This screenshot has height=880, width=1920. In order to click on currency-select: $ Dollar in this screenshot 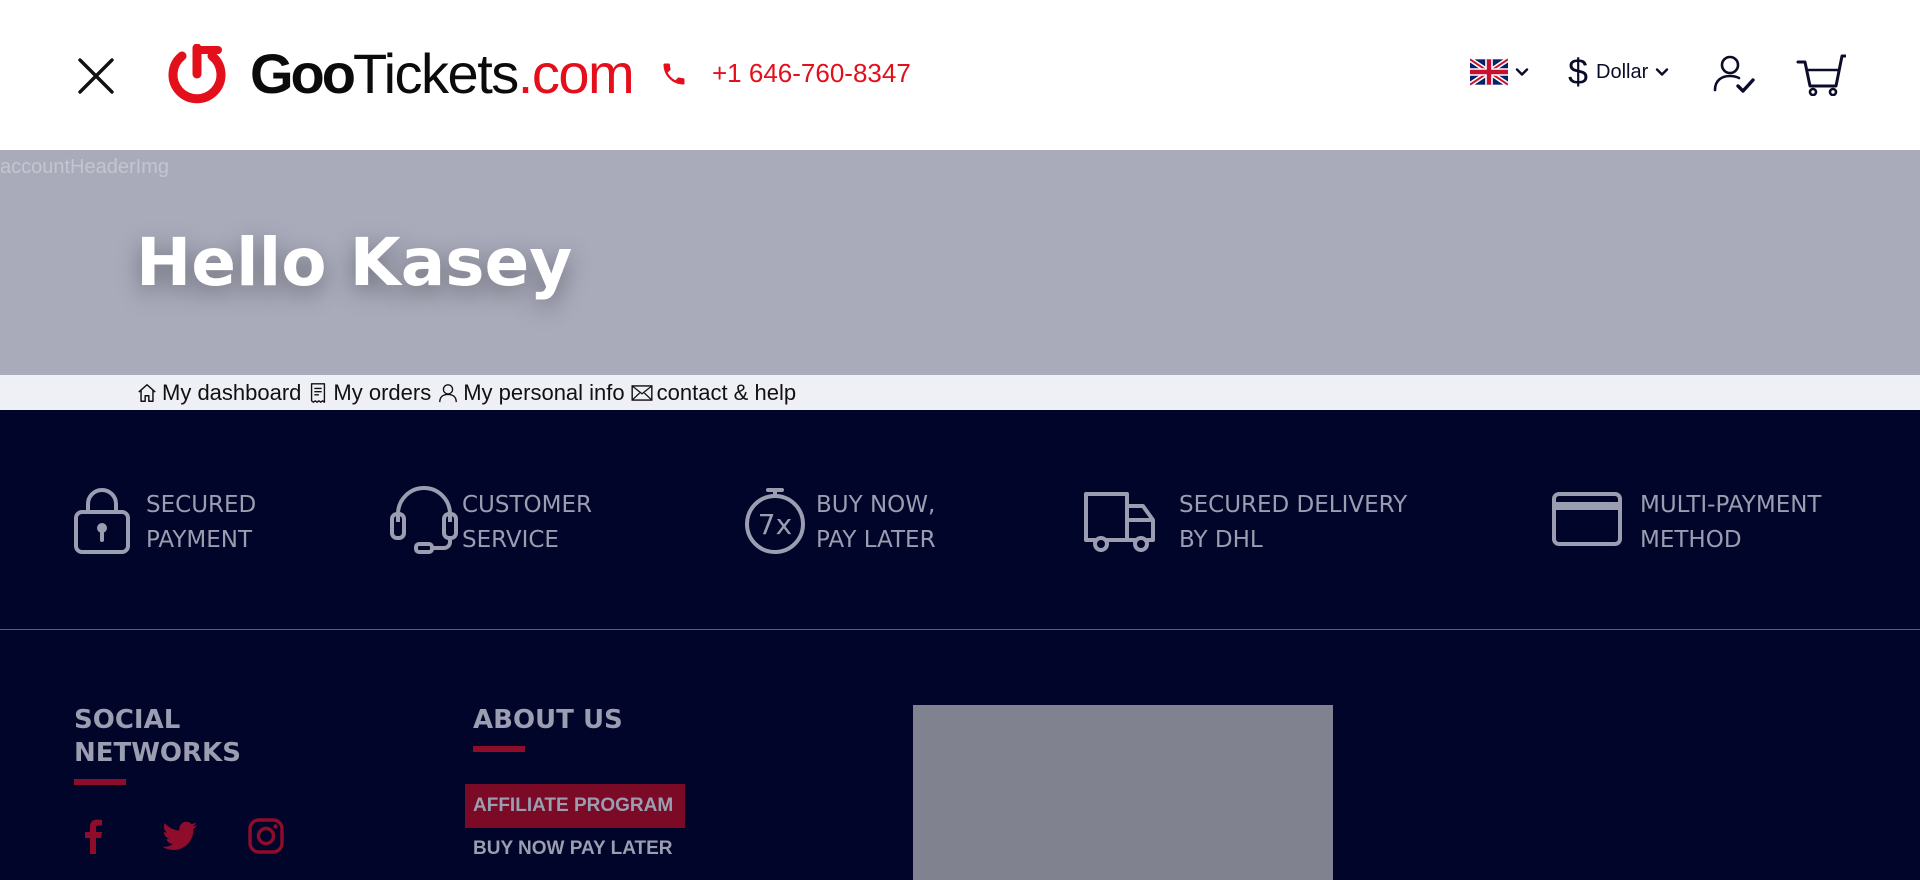, I will do `click(1619, 72)`.